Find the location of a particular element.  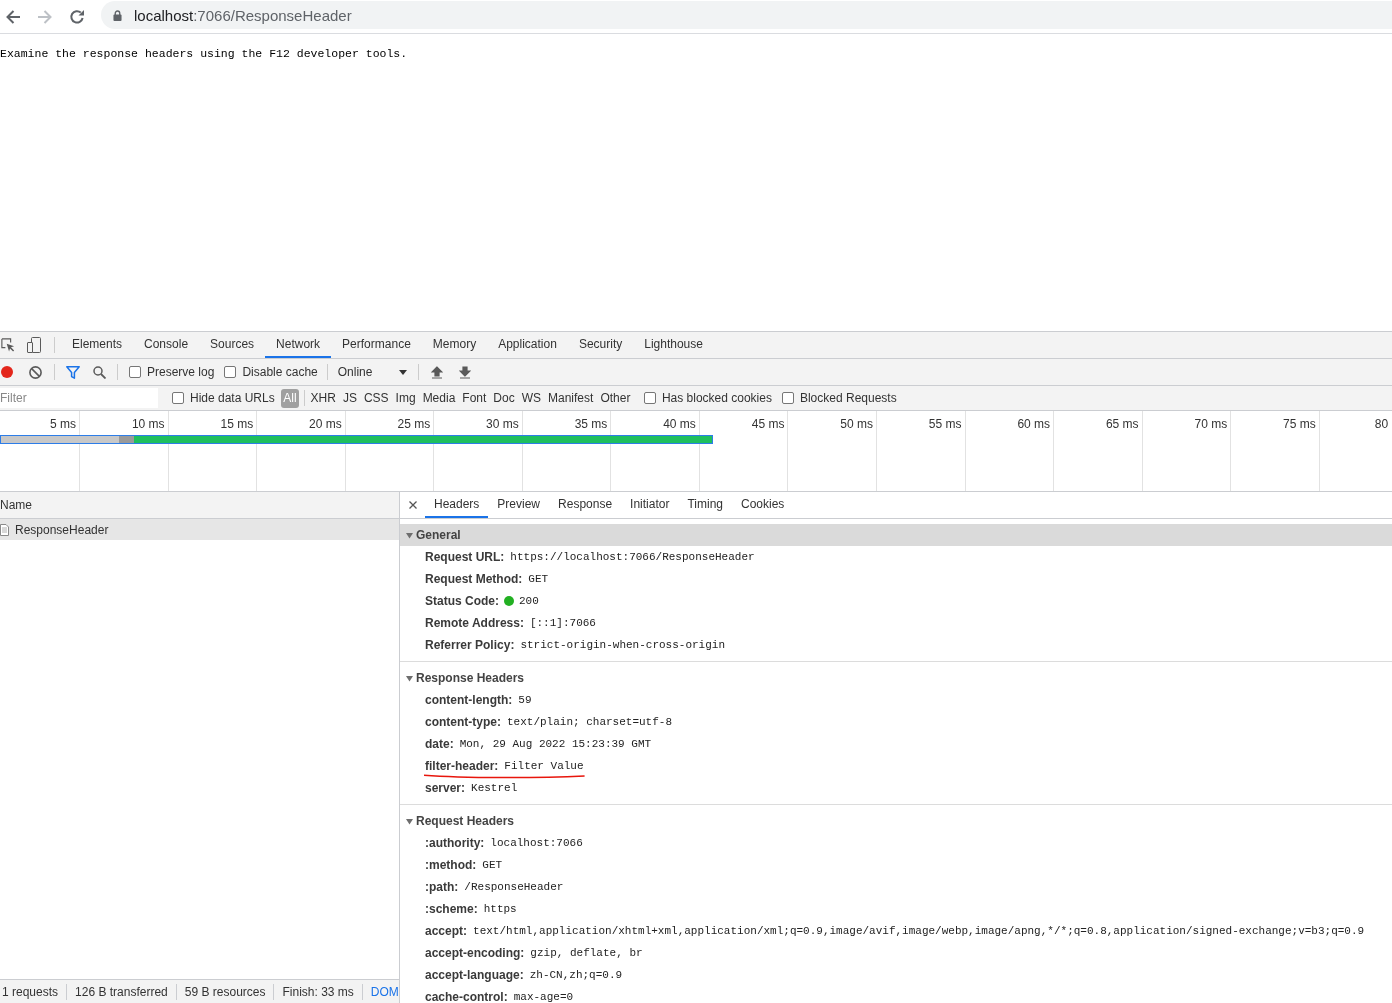

detail-tab: Response is located at coordinates (585, 505).